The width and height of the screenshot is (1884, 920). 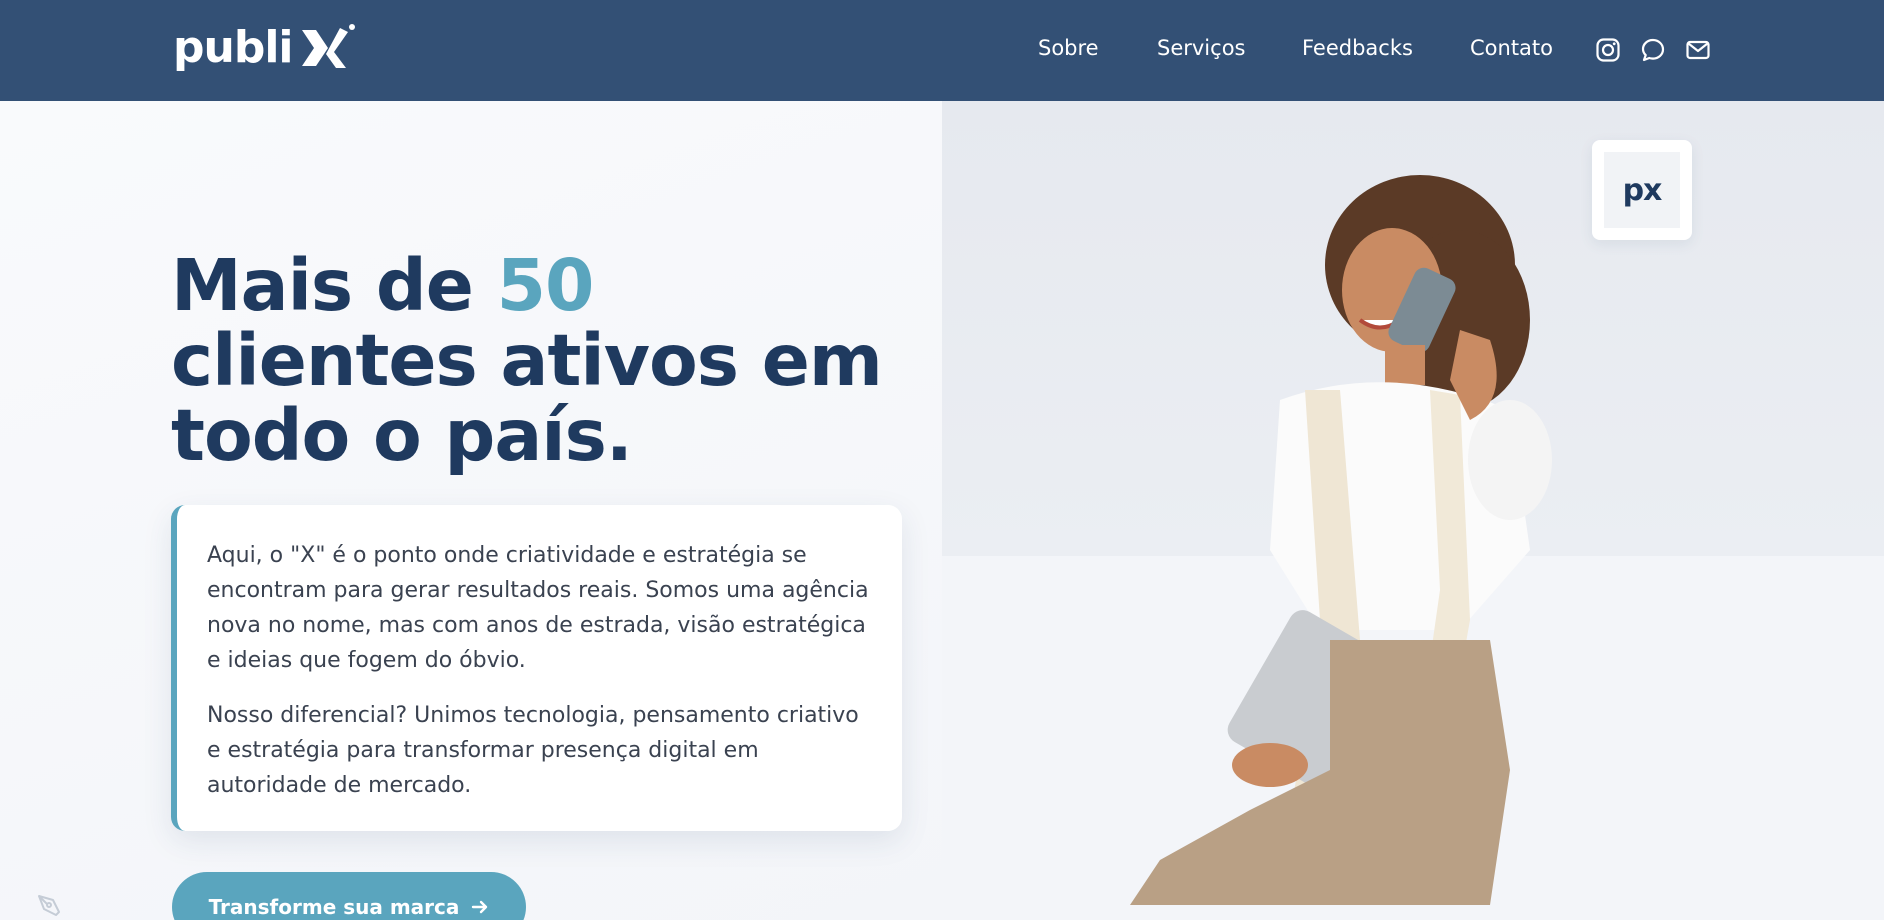 I want to click on social-icons, so click(x=1653, y=50).